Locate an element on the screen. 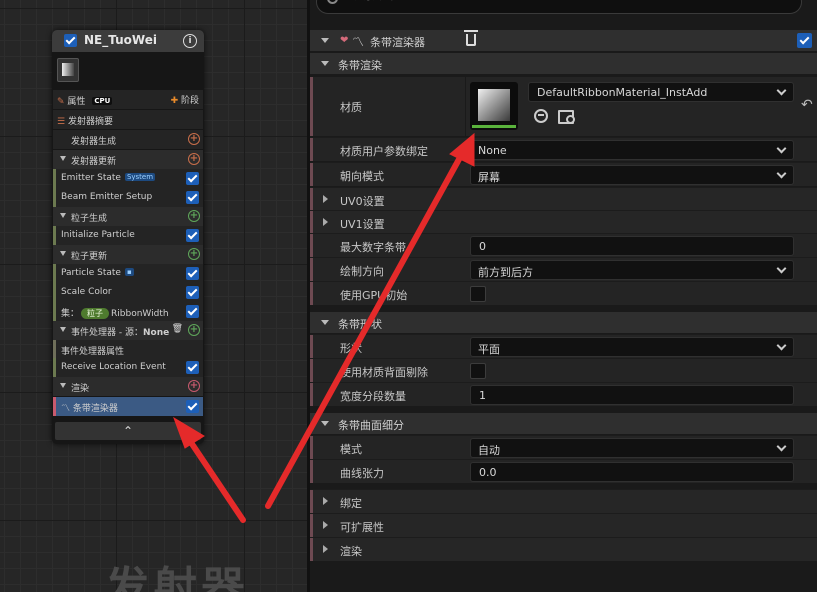  module-emitter-state: Emitter State System is located at coordinates (128, 178).